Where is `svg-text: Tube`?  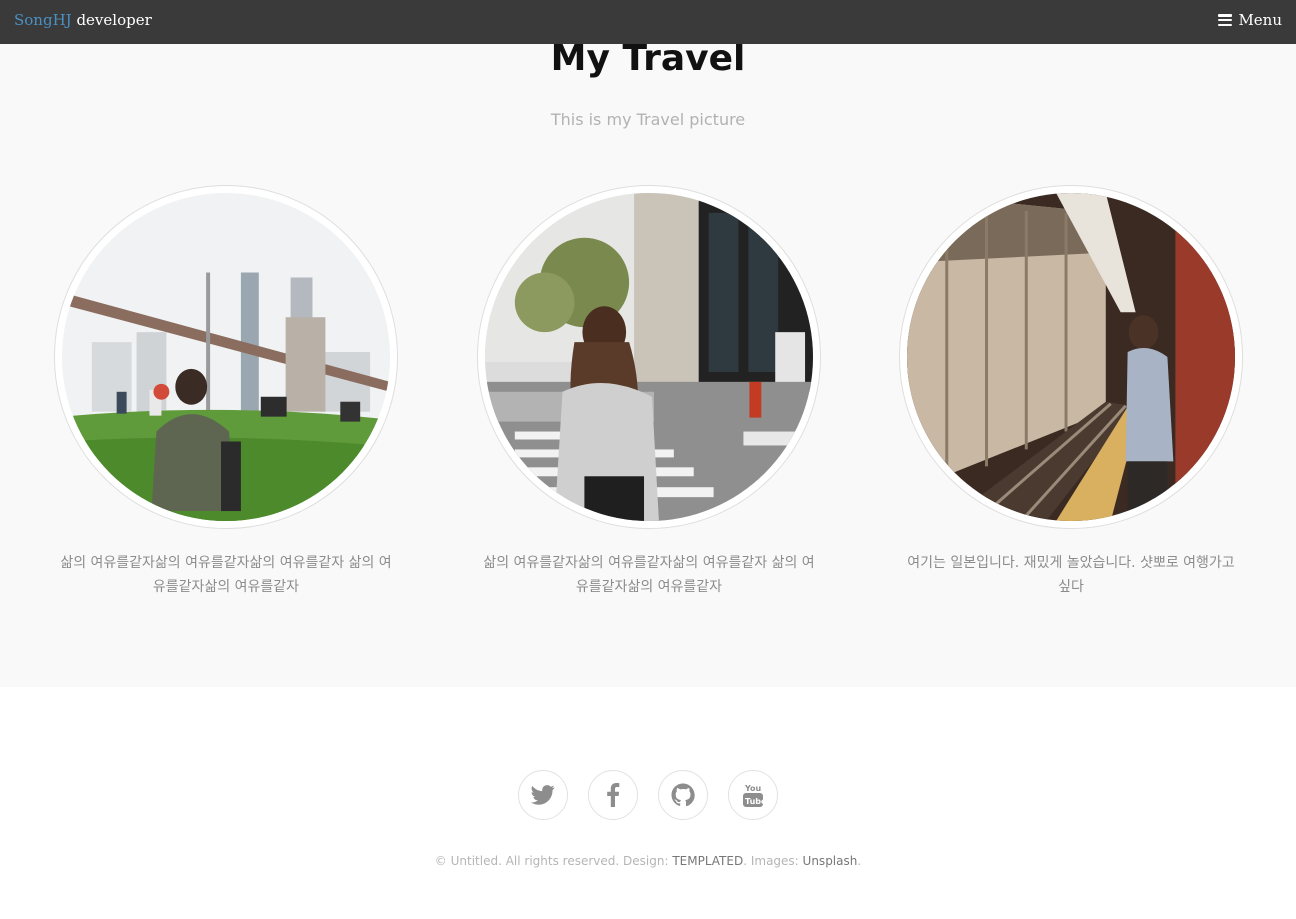
svg-text: Tube is located at coordinates (754, 801).